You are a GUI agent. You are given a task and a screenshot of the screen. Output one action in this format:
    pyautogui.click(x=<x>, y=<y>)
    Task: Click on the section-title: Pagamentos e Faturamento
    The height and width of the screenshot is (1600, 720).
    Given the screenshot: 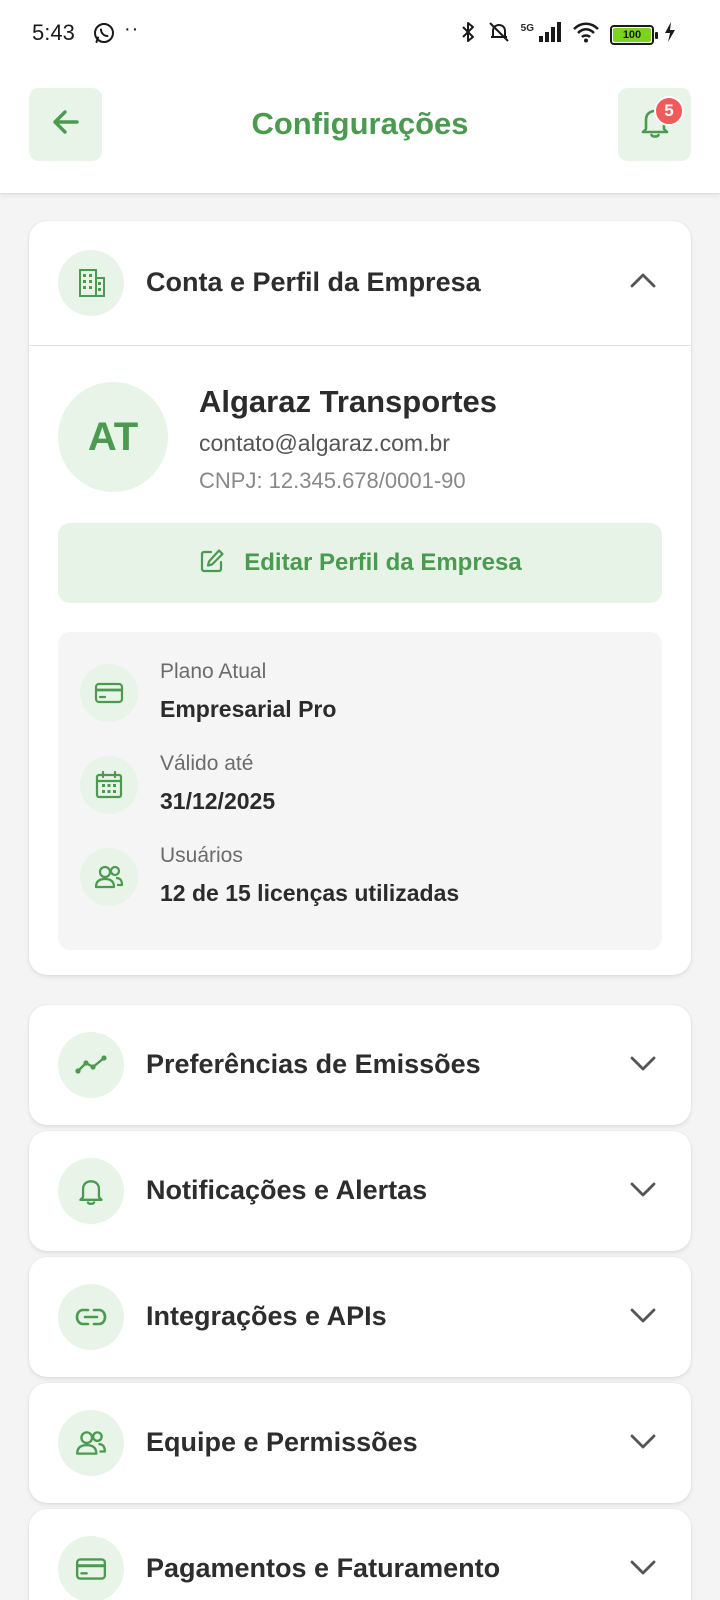 What is the action you would take?
    pyautogui.click(x=323, y=1568)
    